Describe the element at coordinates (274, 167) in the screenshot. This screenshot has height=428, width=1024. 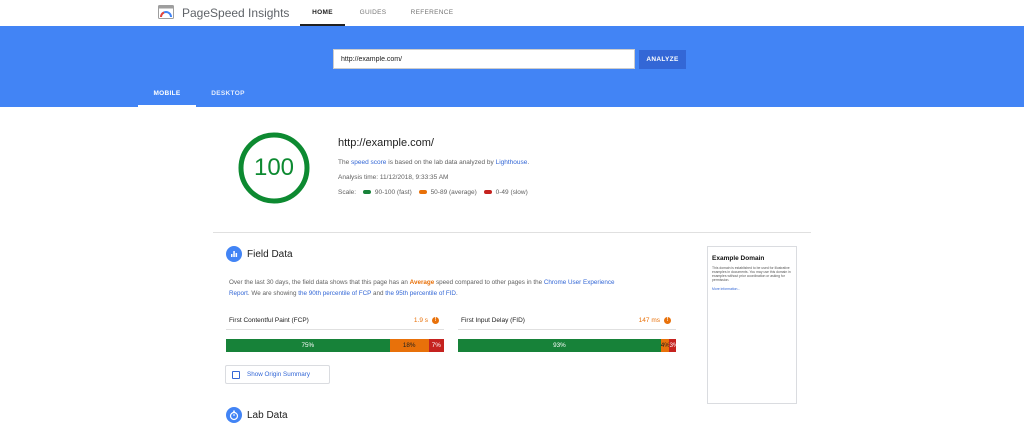
I see `performance-score: 100` at that location.